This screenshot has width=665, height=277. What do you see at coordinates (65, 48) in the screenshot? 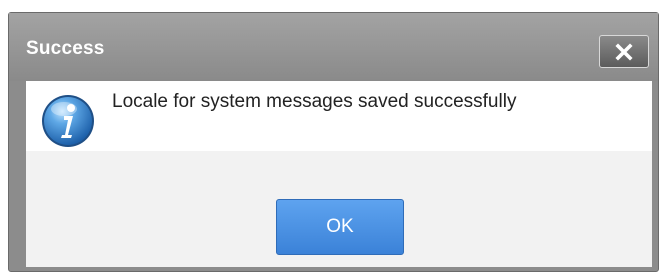
I see `dialog-title: Success` at bounding box center [65, 48].